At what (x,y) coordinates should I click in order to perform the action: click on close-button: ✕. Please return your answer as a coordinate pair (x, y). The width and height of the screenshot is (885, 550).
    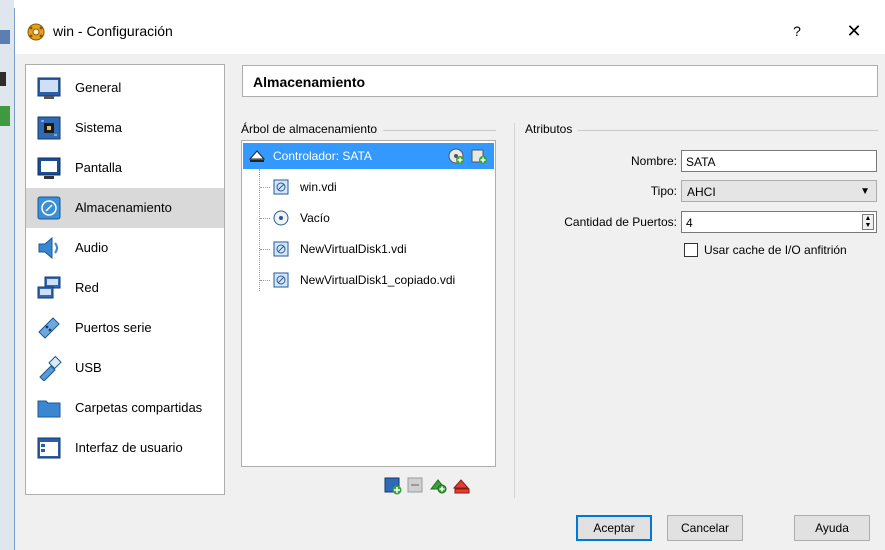
    Looking at the image, I should click on (854, 31).